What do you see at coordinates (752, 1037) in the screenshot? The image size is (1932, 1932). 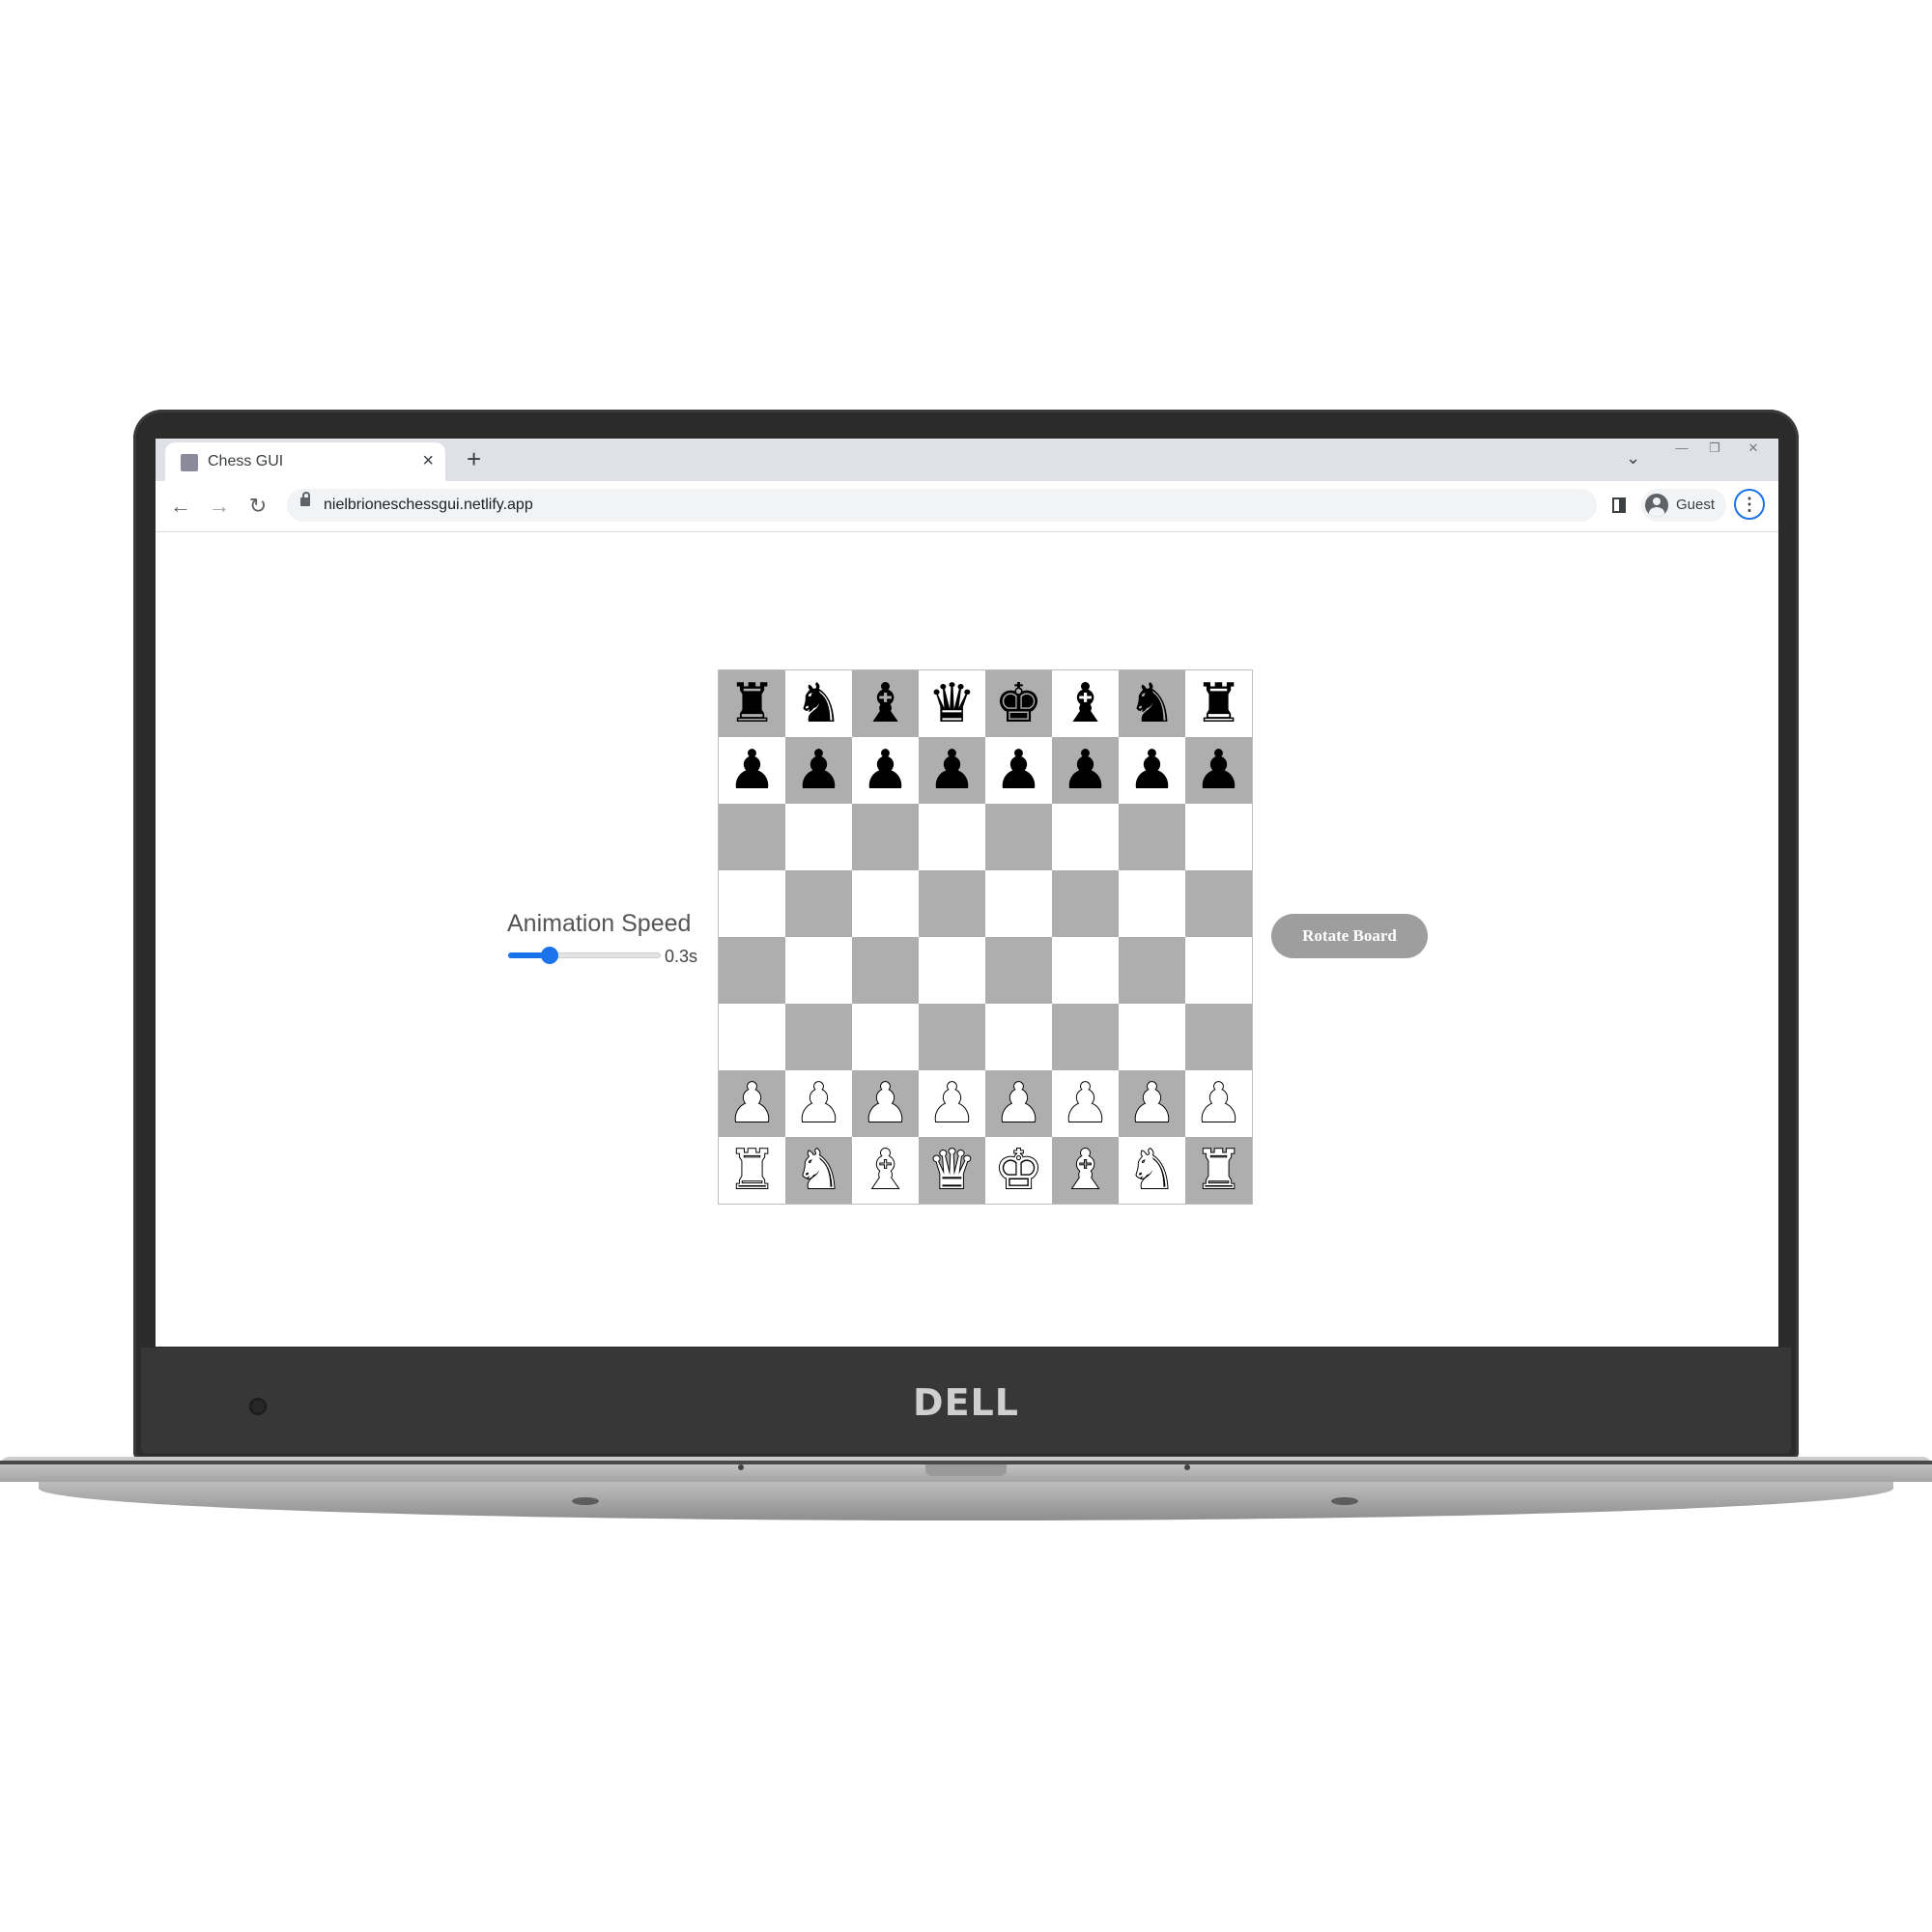 I see `square-a3` at bounding box center [752, 1037].